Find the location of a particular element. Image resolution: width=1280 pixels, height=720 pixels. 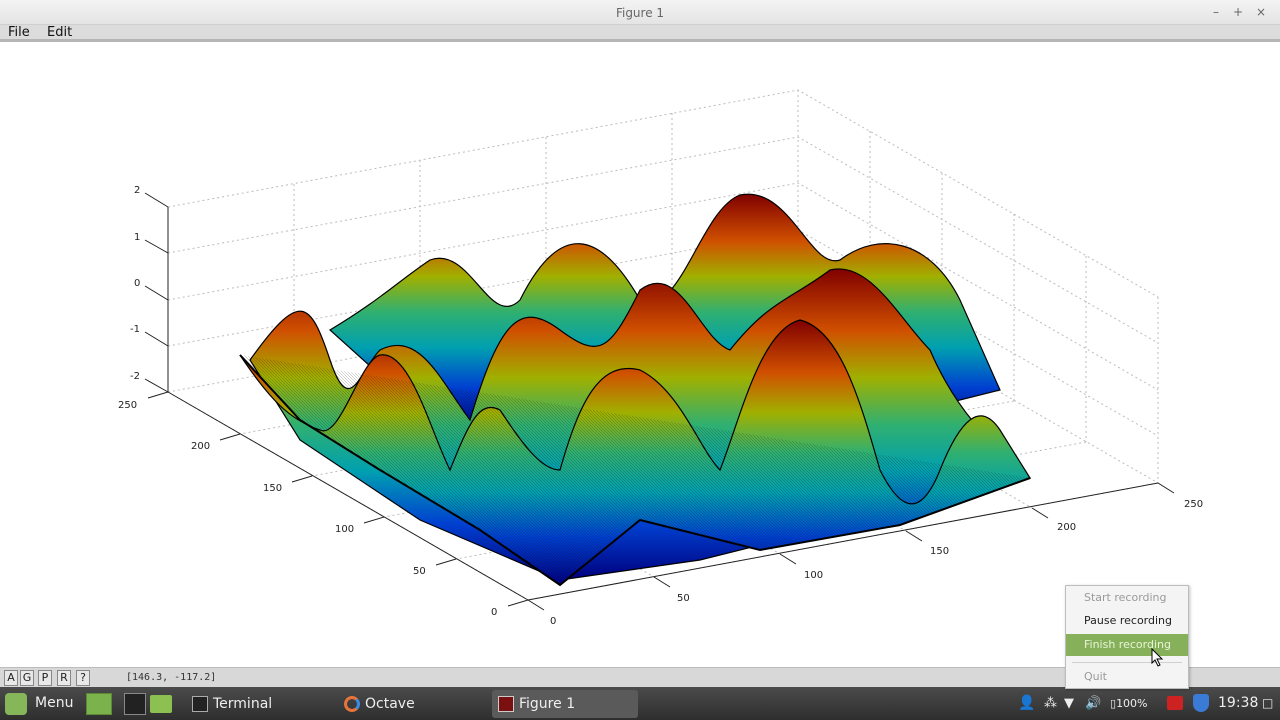

figure-icon is located at coordinates (506, 704).